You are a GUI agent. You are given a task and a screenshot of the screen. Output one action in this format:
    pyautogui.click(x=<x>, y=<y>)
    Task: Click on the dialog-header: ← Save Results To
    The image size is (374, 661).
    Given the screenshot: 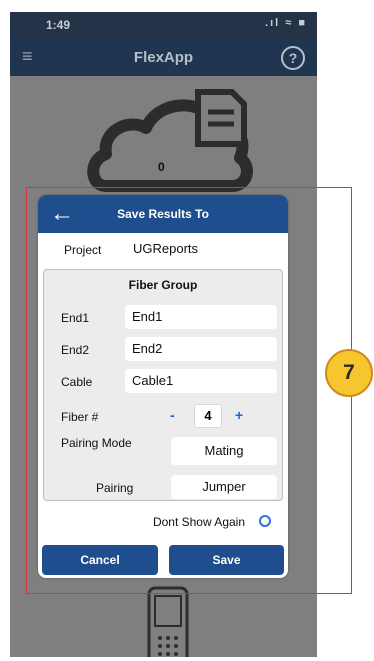 What is the action you would take?
    pyautogui.click(x=163, y=214)
    